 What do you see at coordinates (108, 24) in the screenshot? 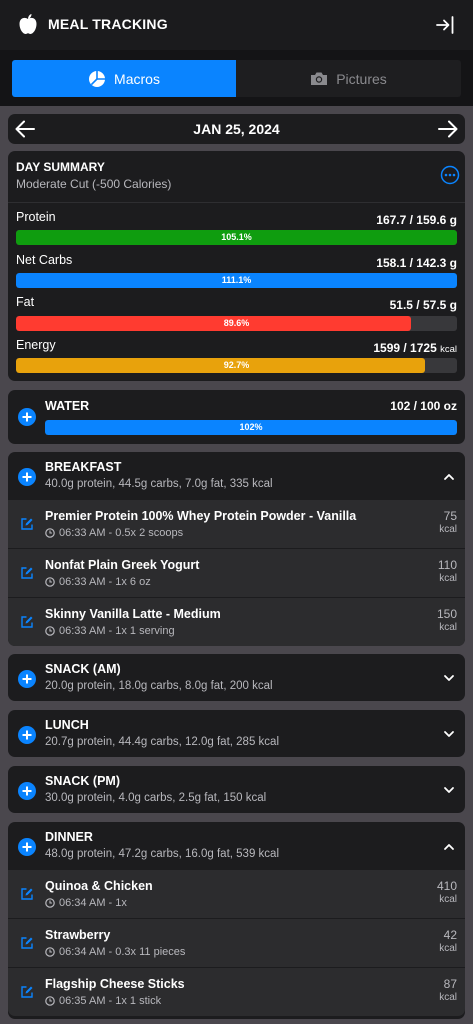
I see `app-title: MEAL TRACKING` at bounding box center [108, 24].